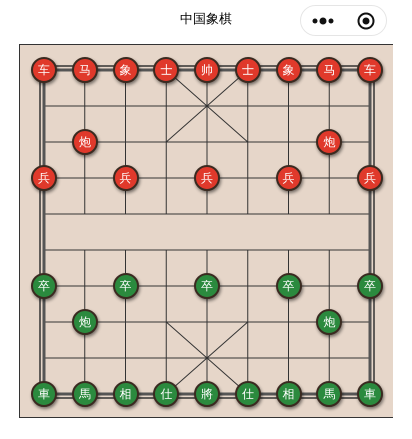 This screenshot has width=412, height=439. Describe the element at coordinates (323, 20) in the screenshot. I see `more-icon` at that location.